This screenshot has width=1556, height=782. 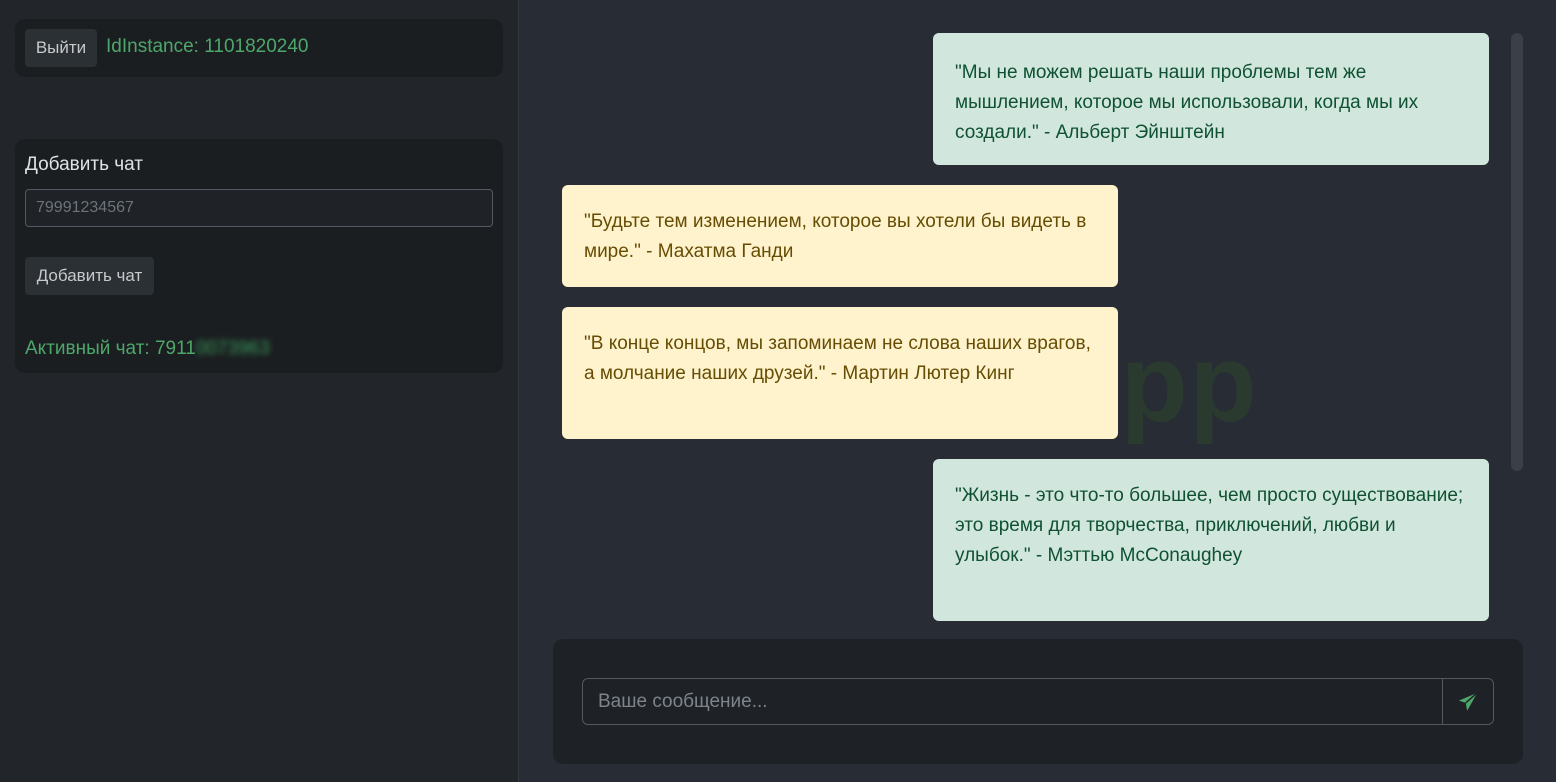 What do you see at coordinates (84, 164) in the screenshot?
I see `add-chat-title: Добавить чат` at bounding box center [84, 164].